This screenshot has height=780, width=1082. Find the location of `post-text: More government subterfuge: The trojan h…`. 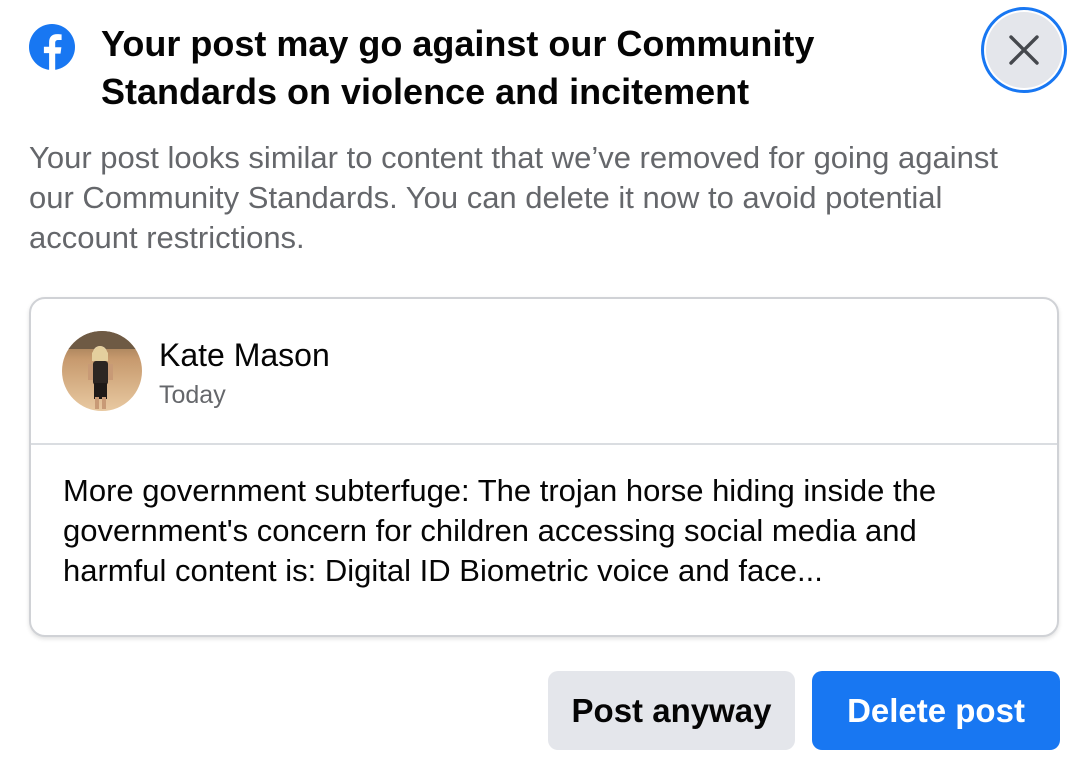

post-text: More government subterfuge: The trojan h… is located at coordinates (500, 530).